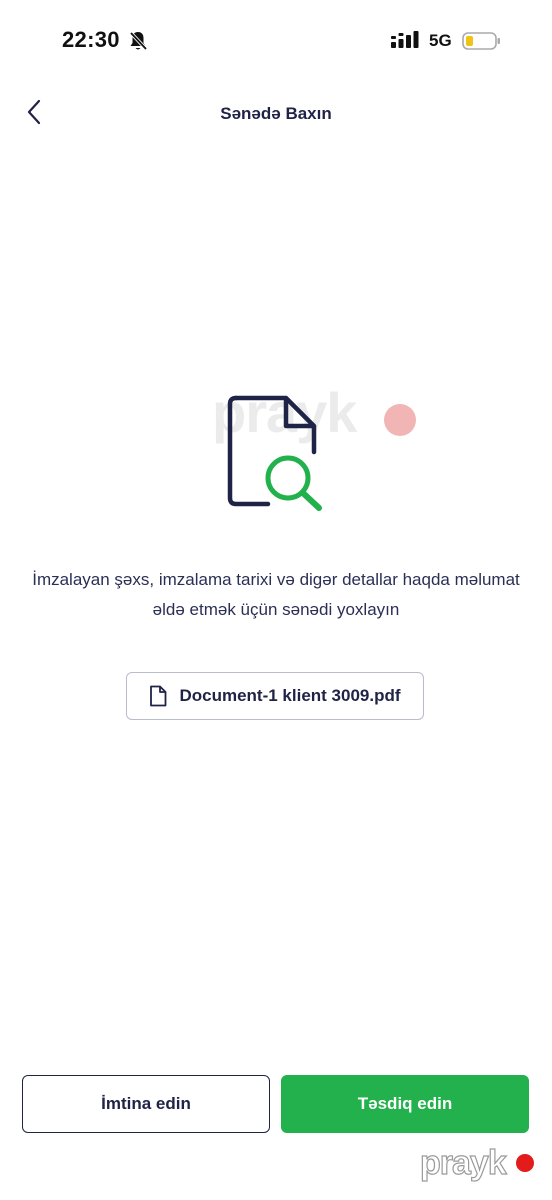  I want to click on watermark-dot, so click(400, 420).